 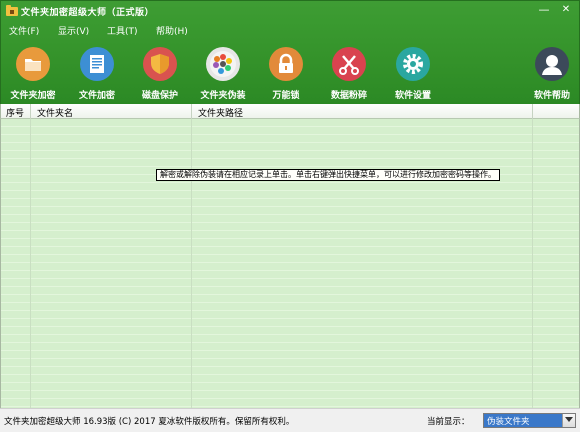 I want to click on current-view-select: 伪装文件夹, so click(x=529, y=420).